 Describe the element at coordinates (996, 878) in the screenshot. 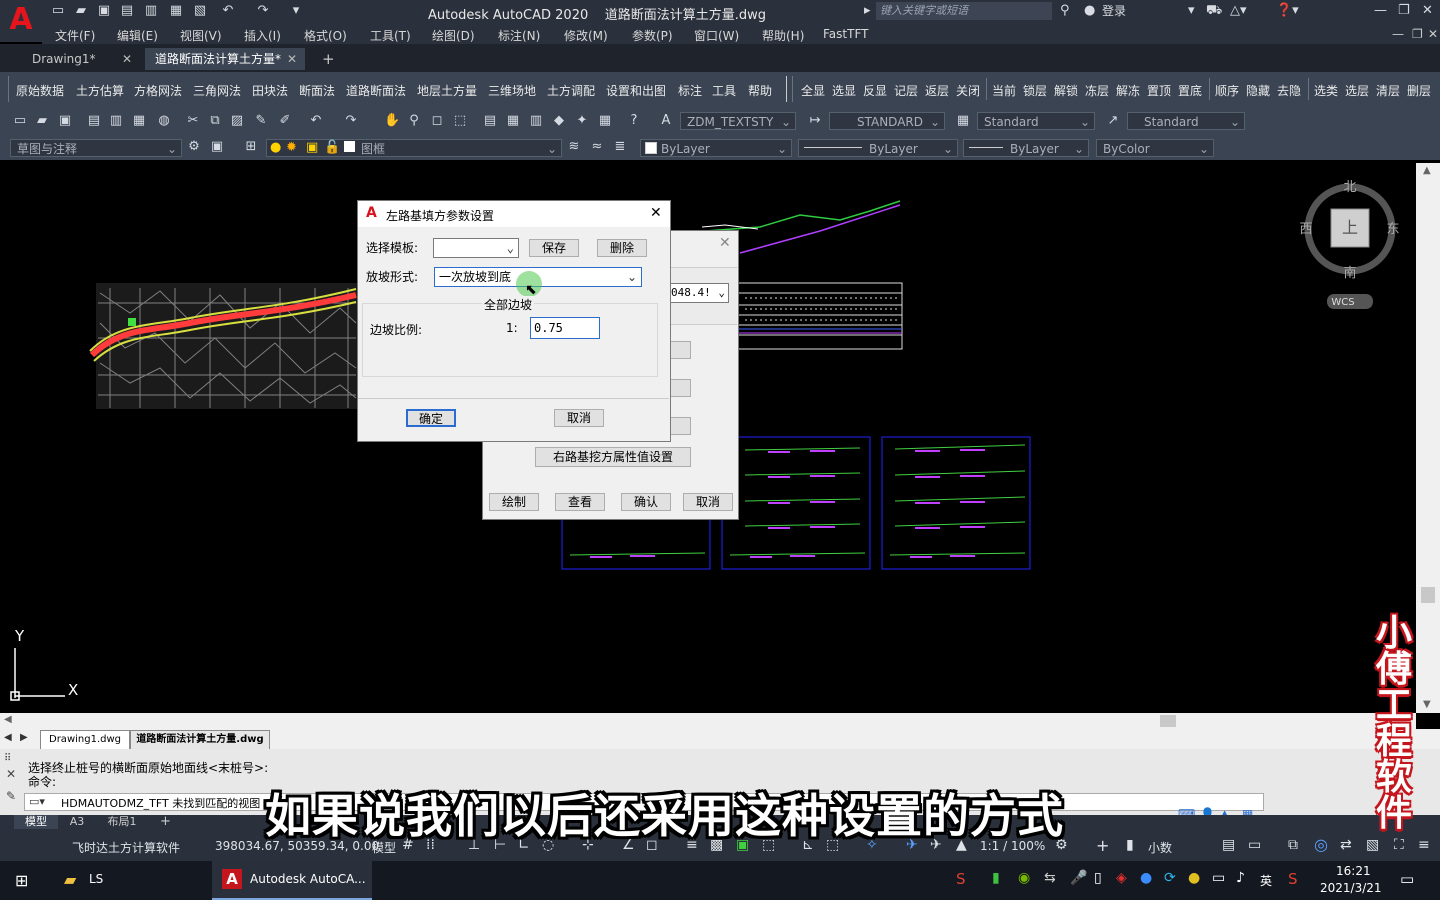

I see `tray-battery-icon: ▮` at that location.